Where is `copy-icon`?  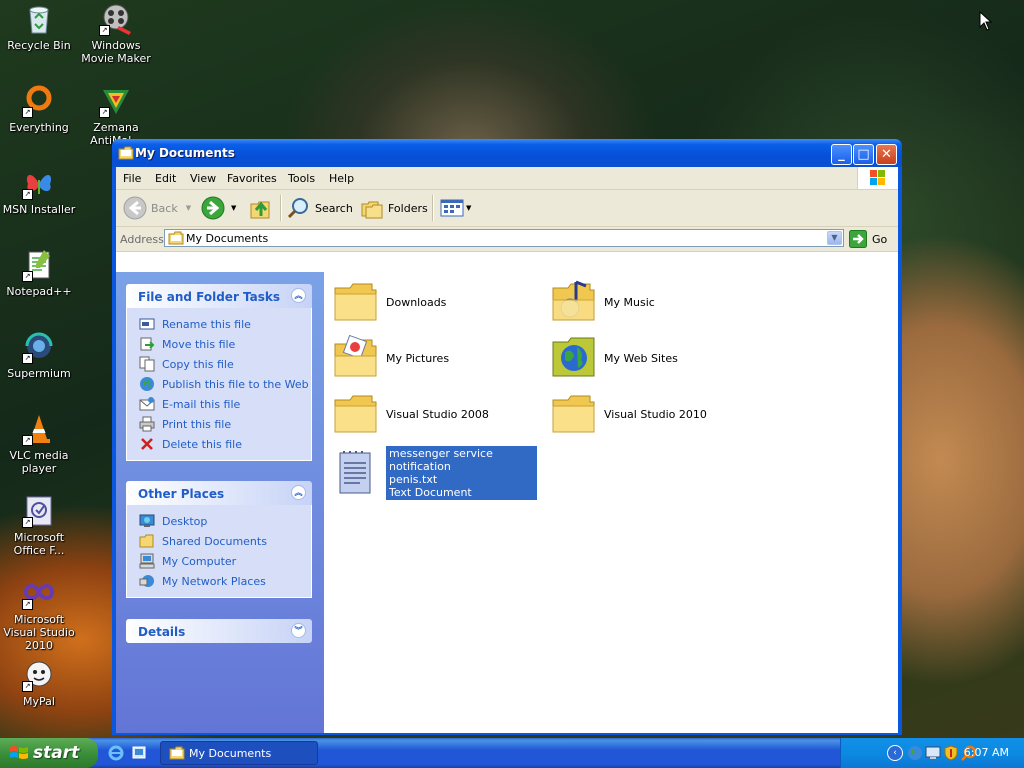 copy-icon is located at coordinates (147, 364).